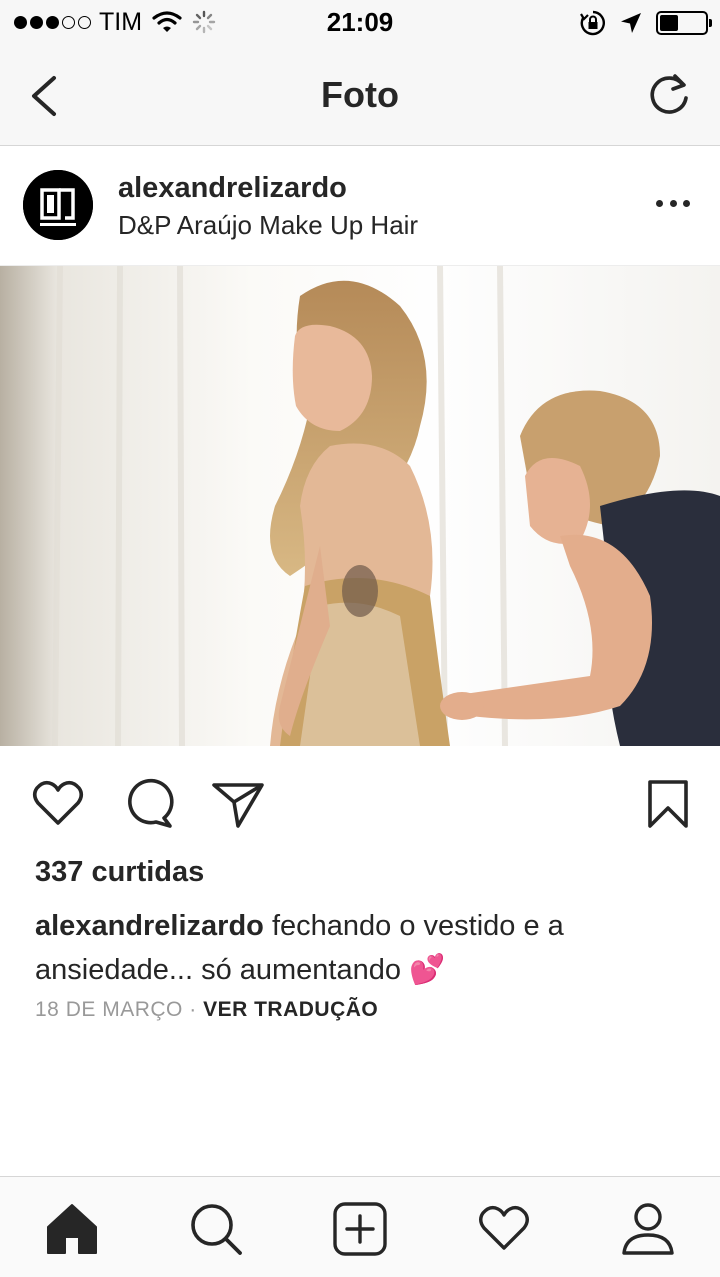  What do you see at coordinates (290, 1009) in the screenshot?
I see `see-translation-link: VER TRADUÇÃO` at bounding box center [290, 1009].